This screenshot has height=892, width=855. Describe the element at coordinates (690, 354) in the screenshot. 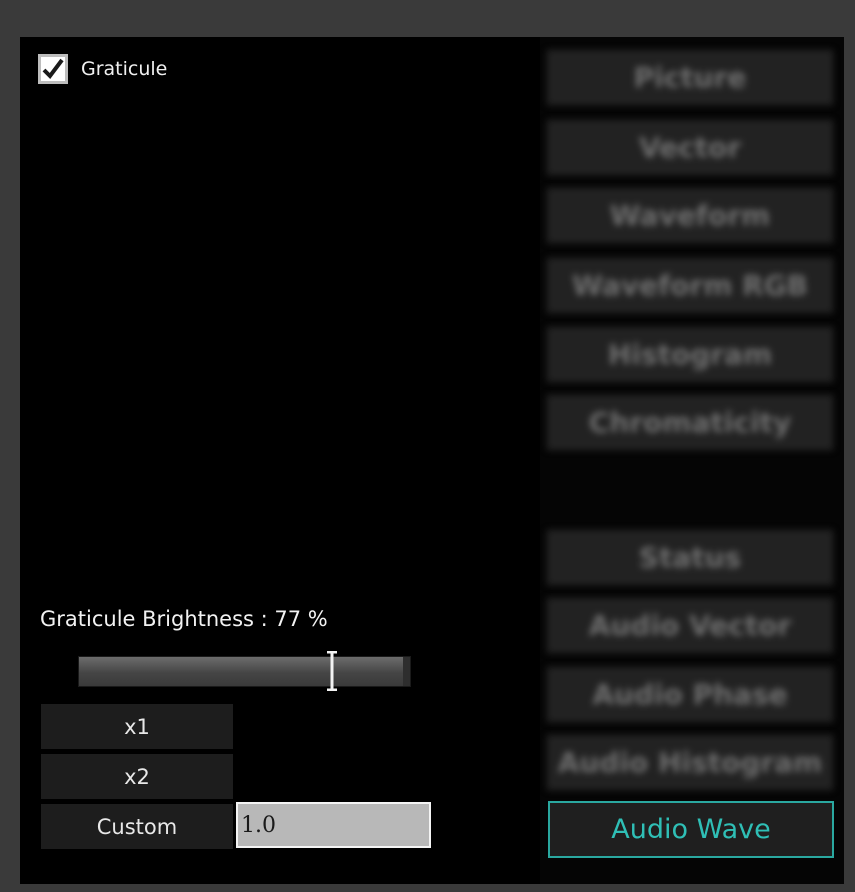

I see `histogram-button: Histogram` at that location.